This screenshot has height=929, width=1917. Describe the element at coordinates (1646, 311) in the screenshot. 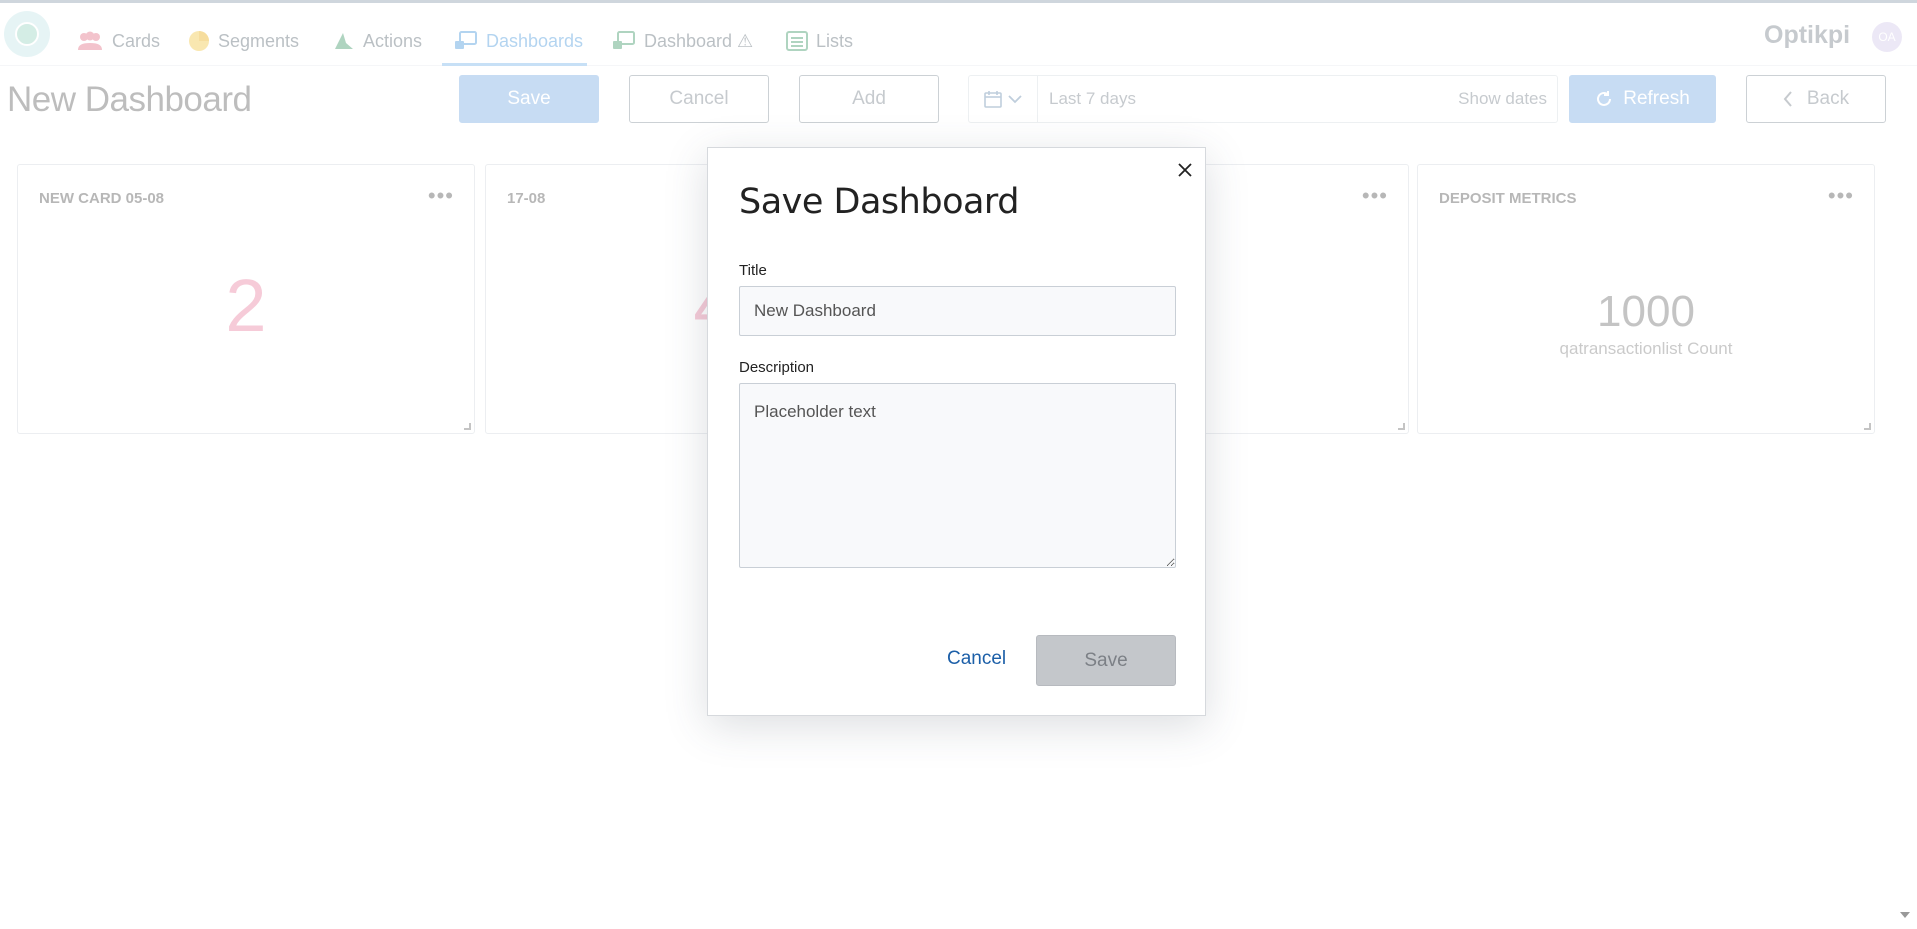

I see `card-value: 1000` at that location.